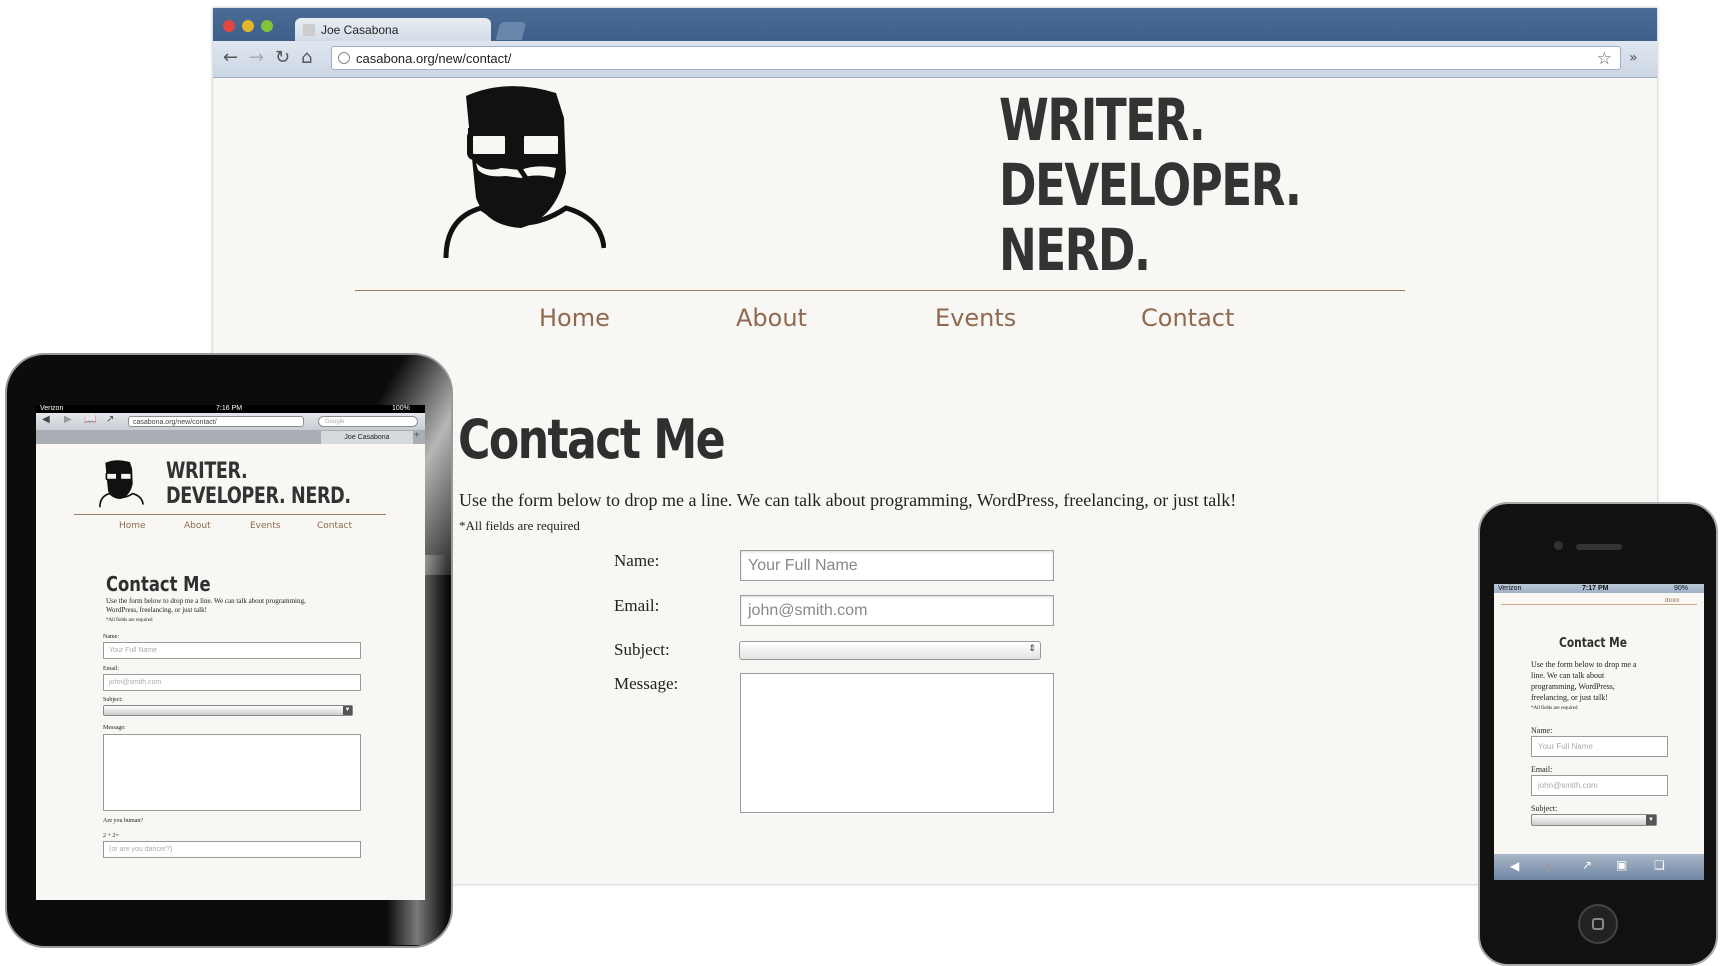  Describe the element at coordinates (360, 30) in the screenshot. I see `browser-tab-title: Joe Casabona` at that location.